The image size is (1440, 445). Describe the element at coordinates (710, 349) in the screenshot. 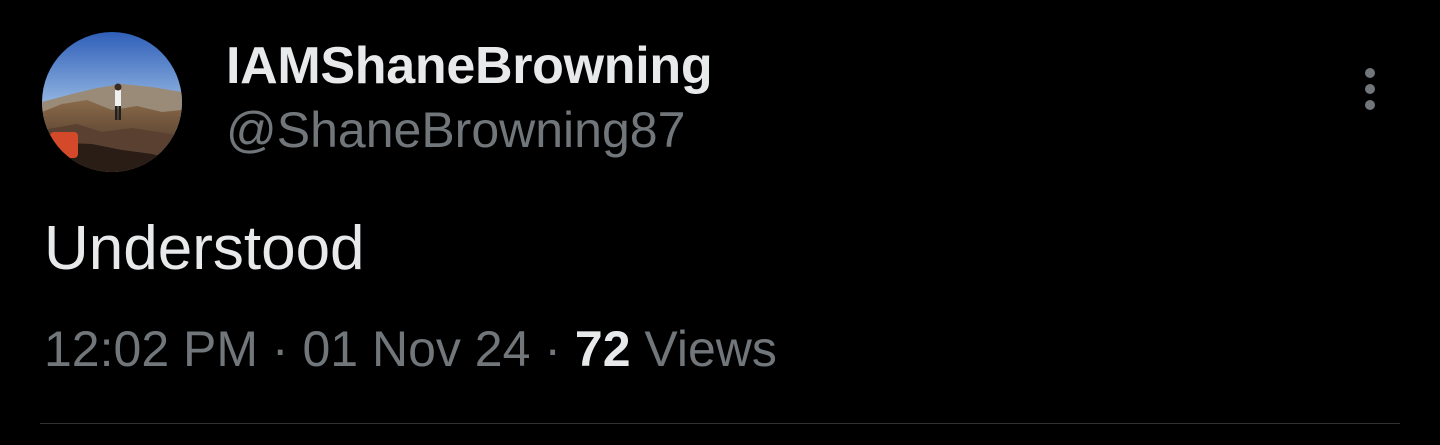

I see `views-label: Views` at that location.